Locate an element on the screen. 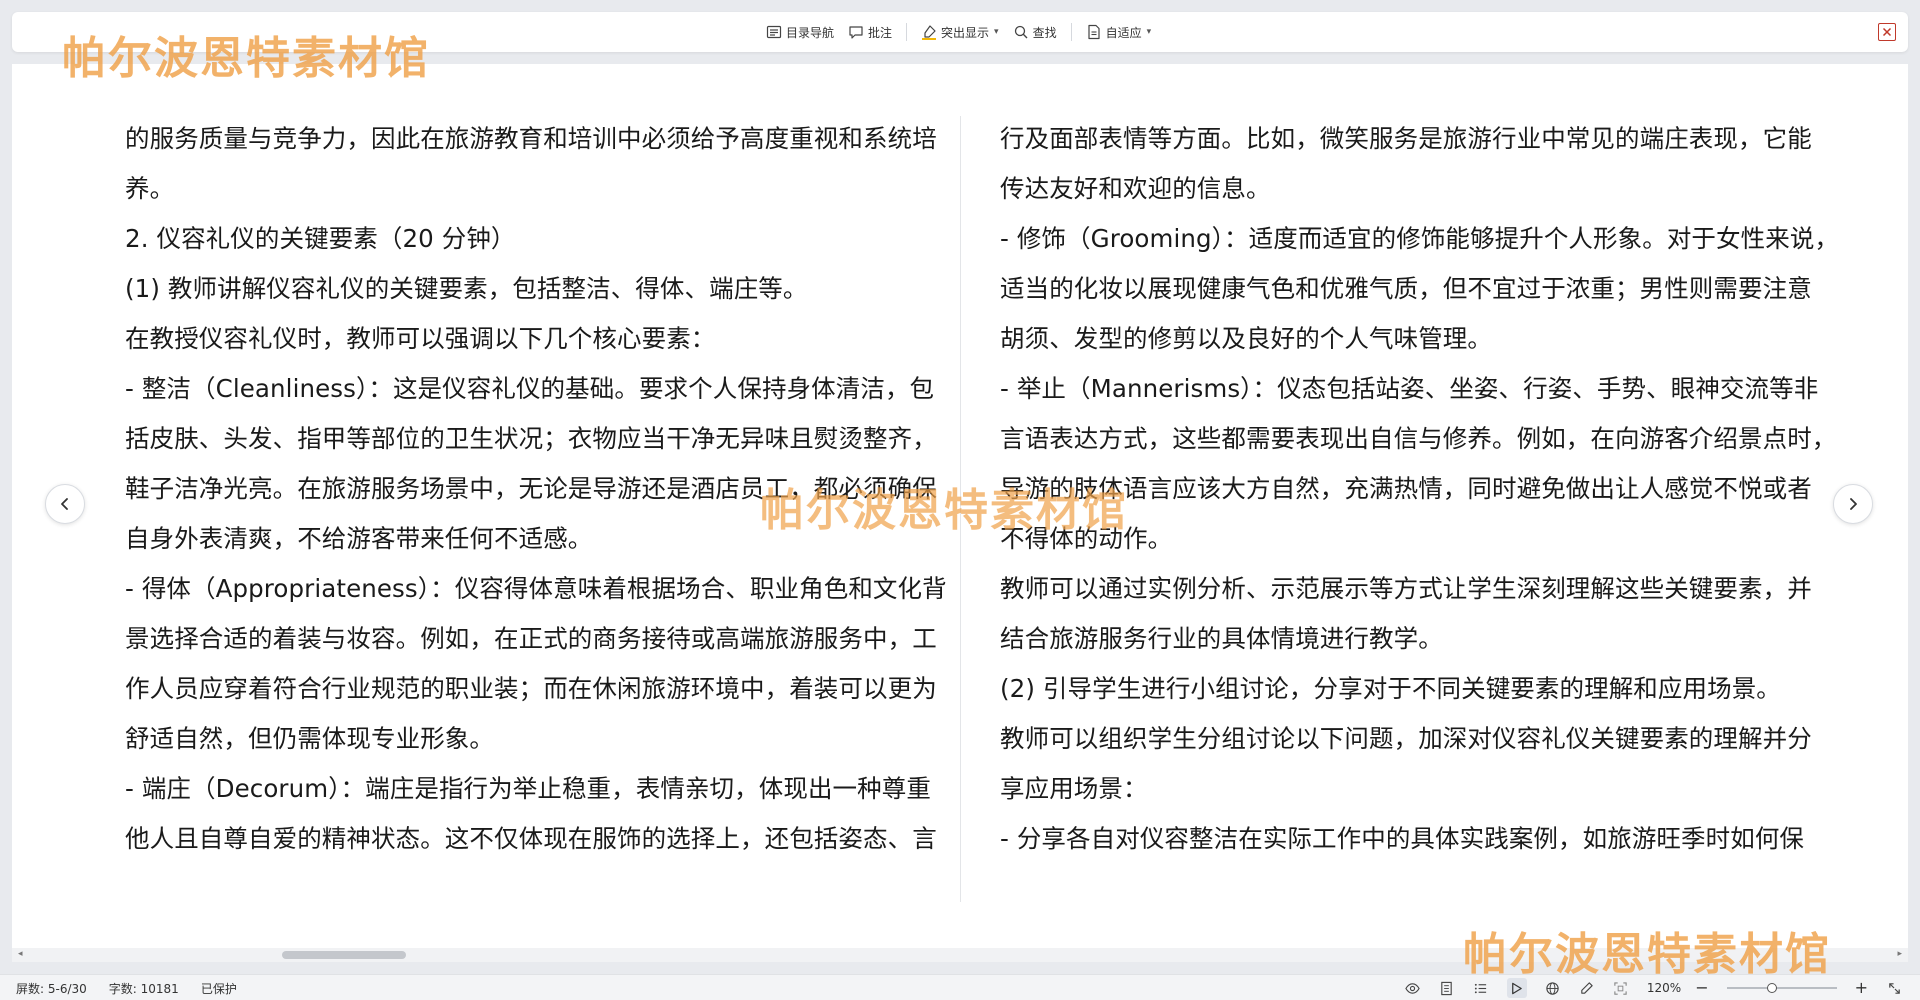 This screenshot has height=1000, width=1920. highlight-label: 突出显示 is located at coordinates (965, 32).